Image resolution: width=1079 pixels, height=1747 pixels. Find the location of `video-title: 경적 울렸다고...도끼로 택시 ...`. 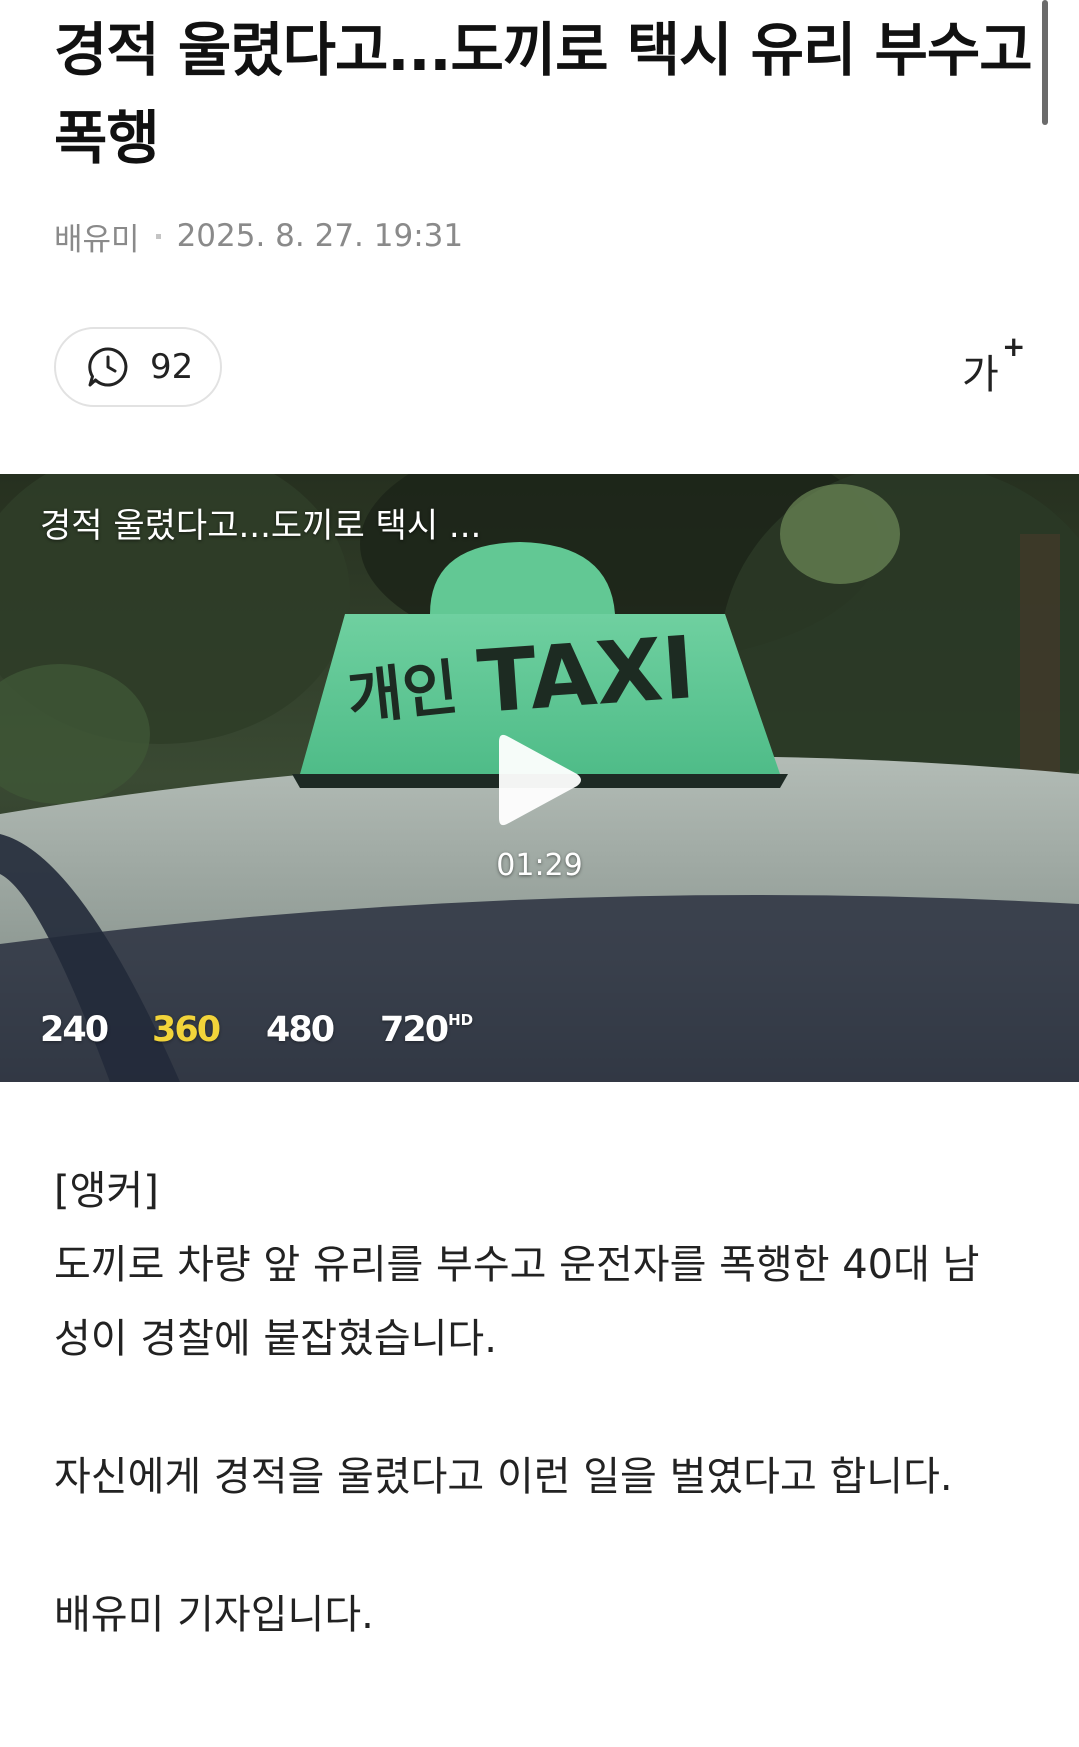

video-title: 경적 울렸다고...도끼로 택시 ... is located at coordinates (261, 526).